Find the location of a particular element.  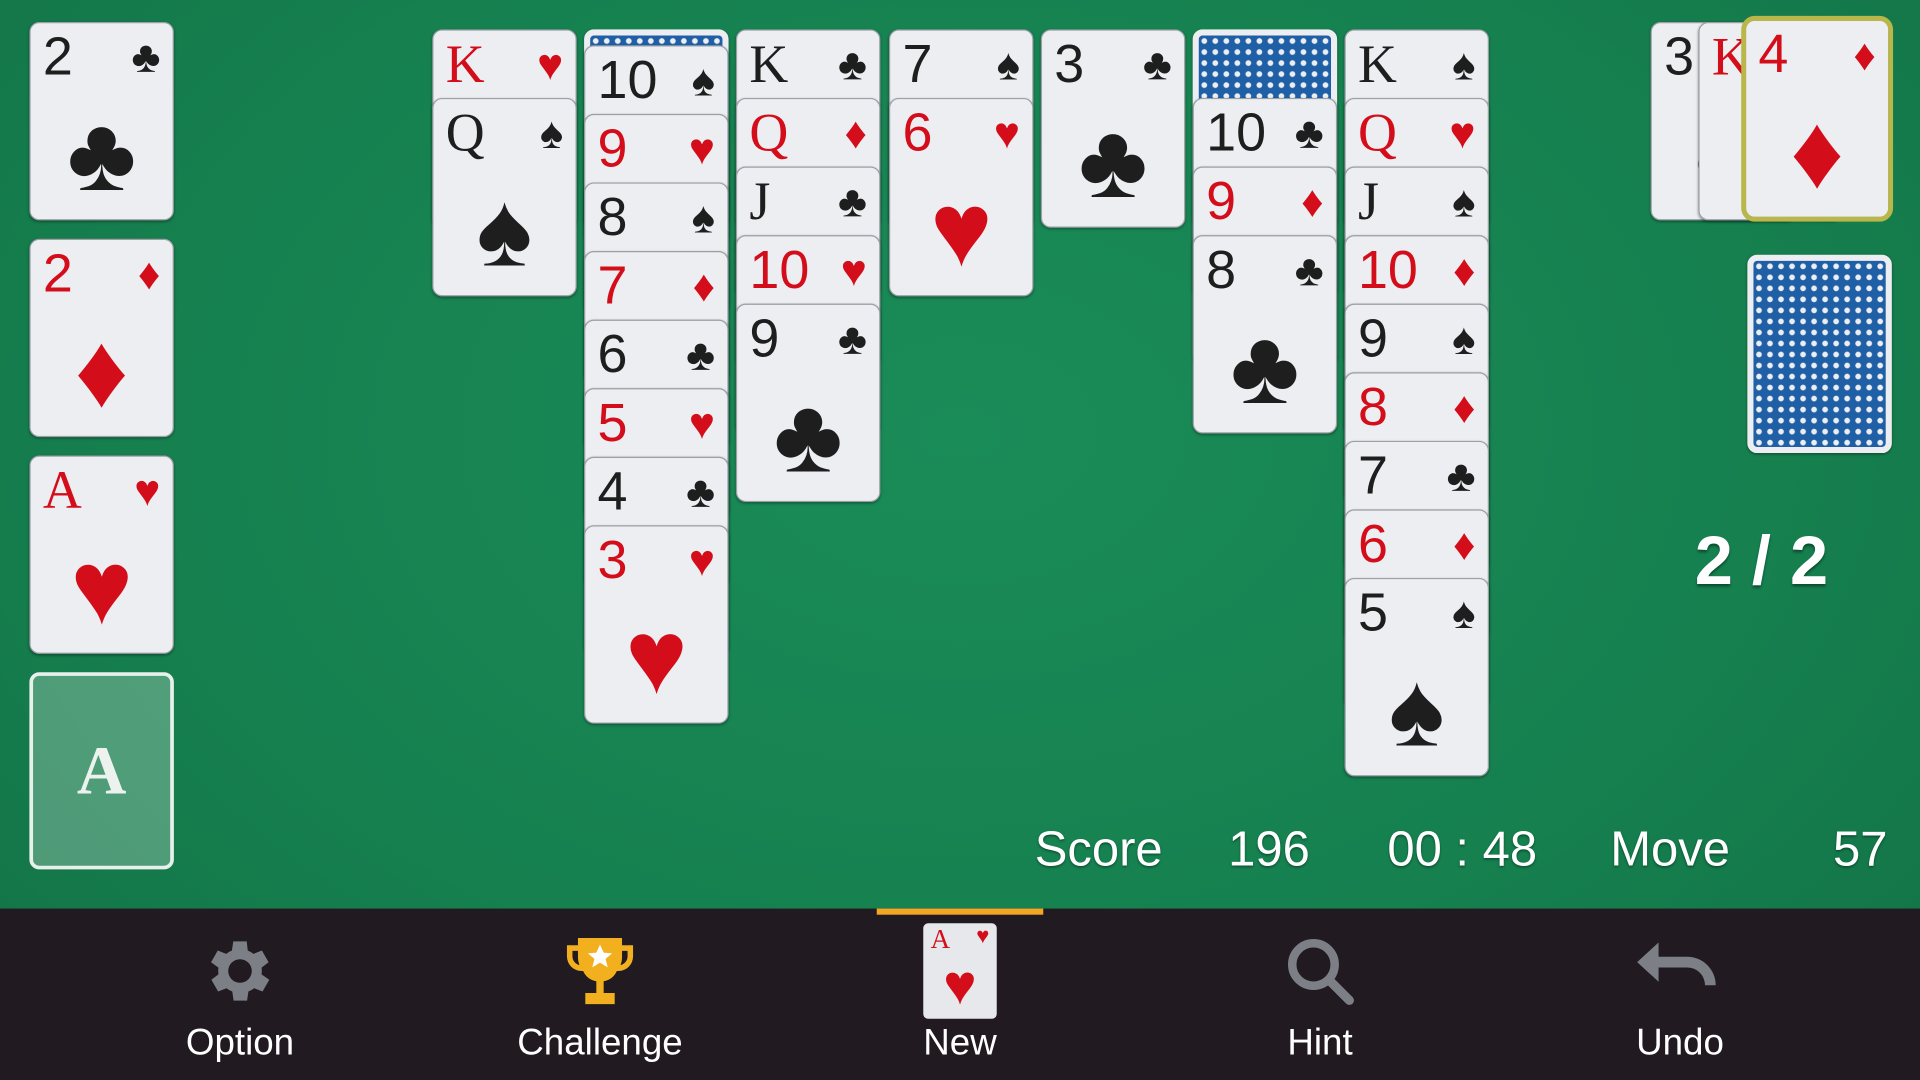

playing-card: 2 ♦ ♦ is located at coordinates (101, 338).